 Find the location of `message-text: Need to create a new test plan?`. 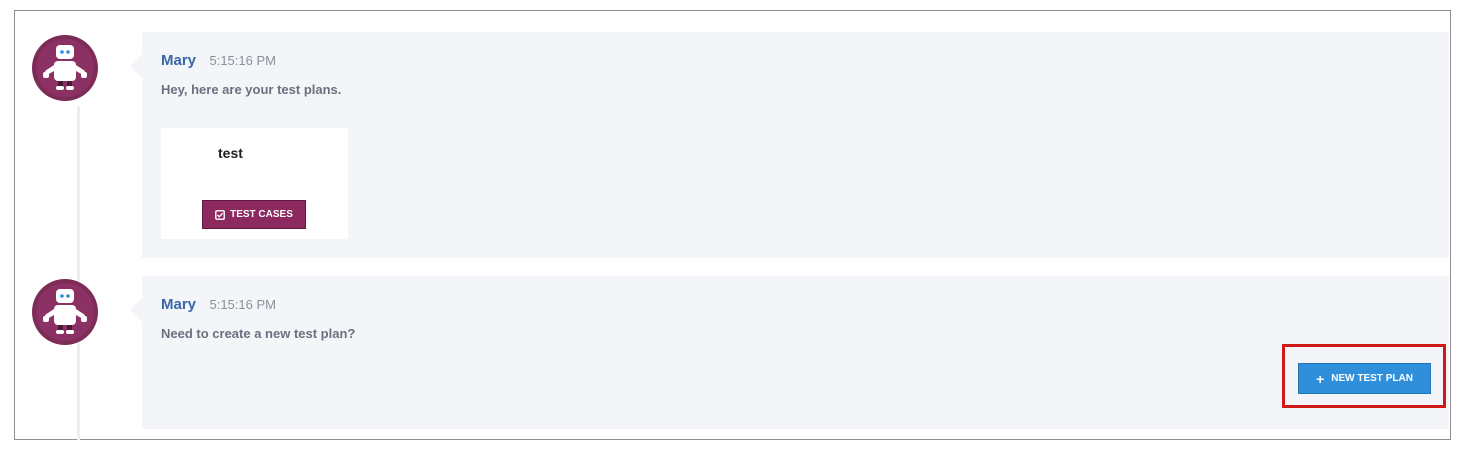

message-text: Need to create a new test plan? is located at coordinates (258, 333).